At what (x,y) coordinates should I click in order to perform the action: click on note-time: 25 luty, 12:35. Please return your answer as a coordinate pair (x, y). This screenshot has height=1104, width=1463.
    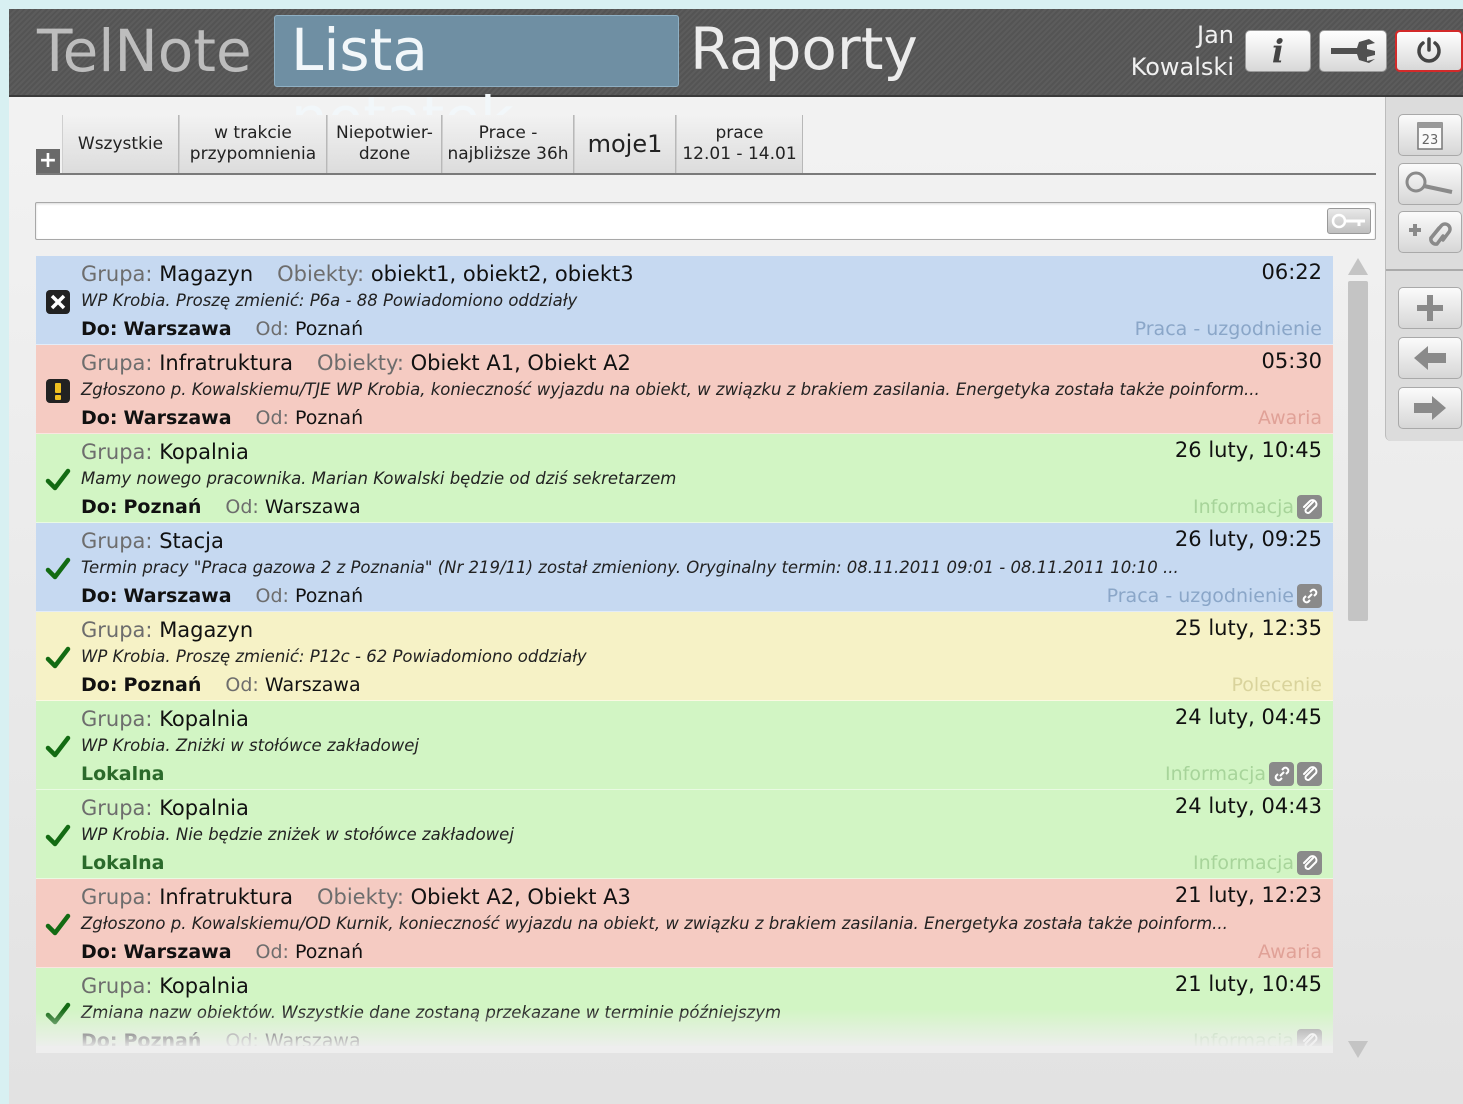
    Looking at the image, I should click on (1248, 628).